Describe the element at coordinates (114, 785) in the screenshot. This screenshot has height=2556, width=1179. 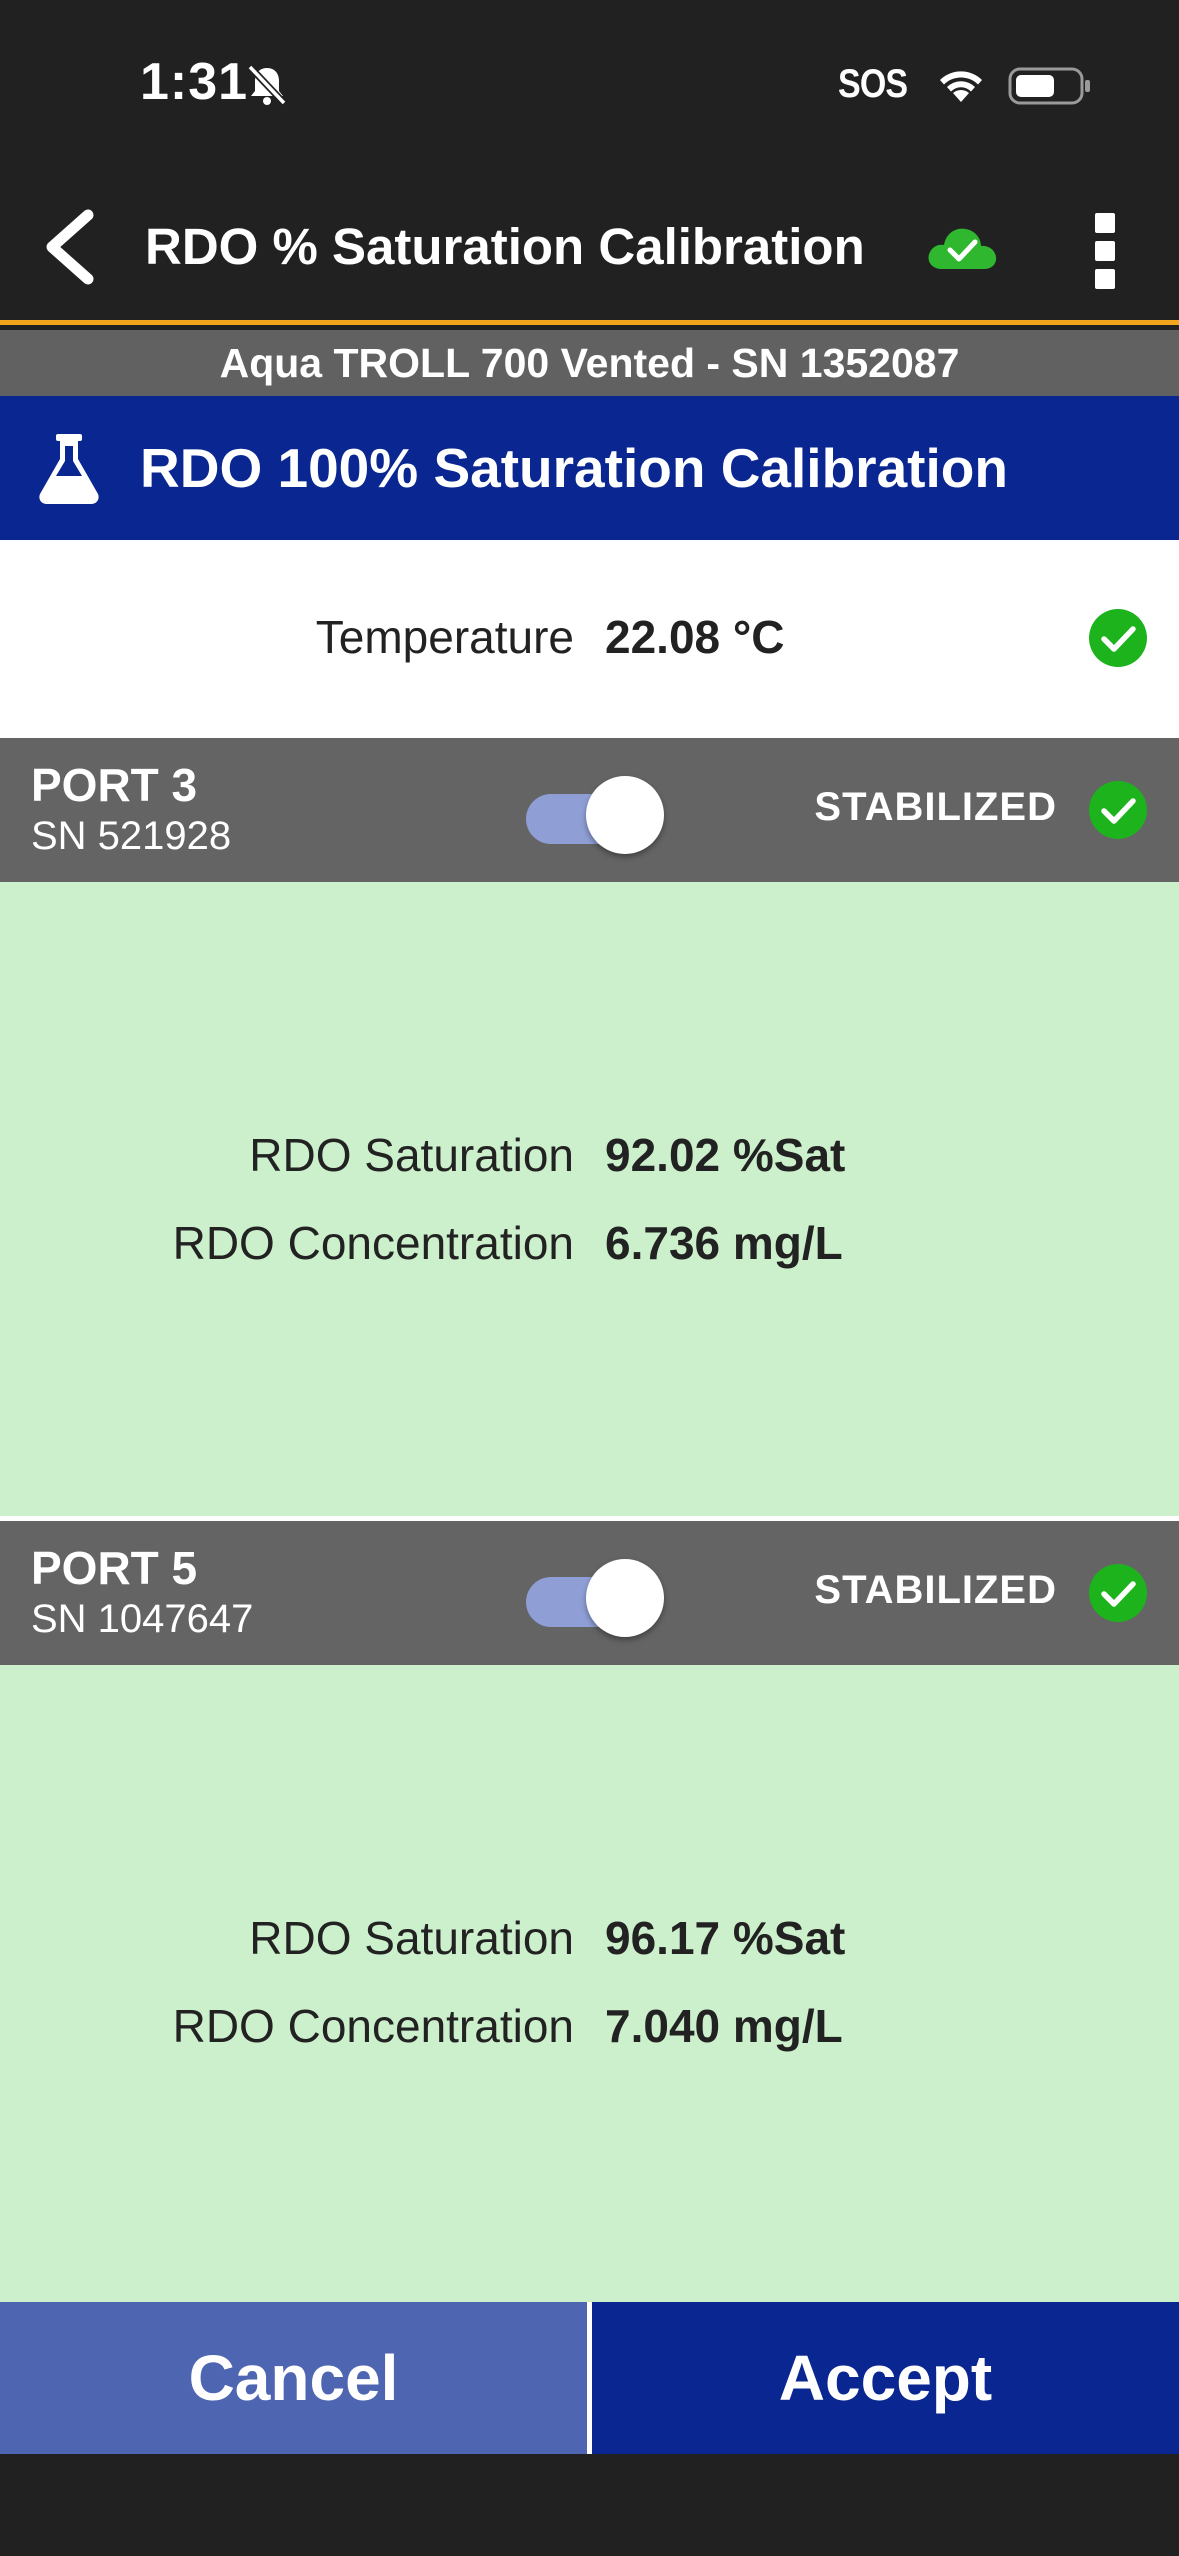
I see `port-name: PORT 3` at that location.